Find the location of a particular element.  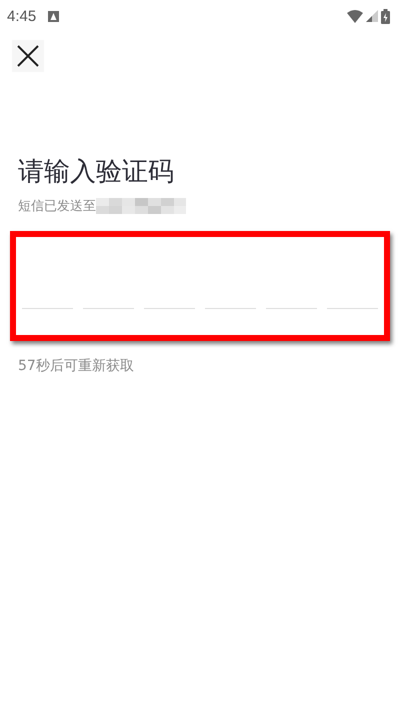

close-icon is located at coordinates (28, 56).